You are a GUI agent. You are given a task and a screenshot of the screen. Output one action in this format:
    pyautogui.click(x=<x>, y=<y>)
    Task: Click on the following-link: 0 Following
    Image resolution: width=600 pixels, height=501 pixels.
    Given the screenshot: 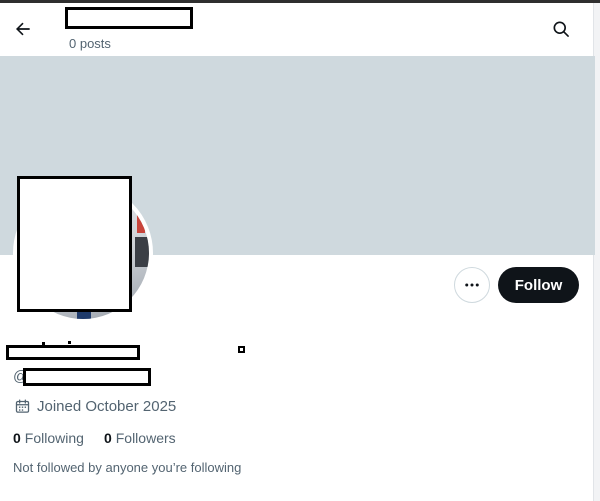 What is the action you would take?
    pyautogui.click(x=48, y=438)
    